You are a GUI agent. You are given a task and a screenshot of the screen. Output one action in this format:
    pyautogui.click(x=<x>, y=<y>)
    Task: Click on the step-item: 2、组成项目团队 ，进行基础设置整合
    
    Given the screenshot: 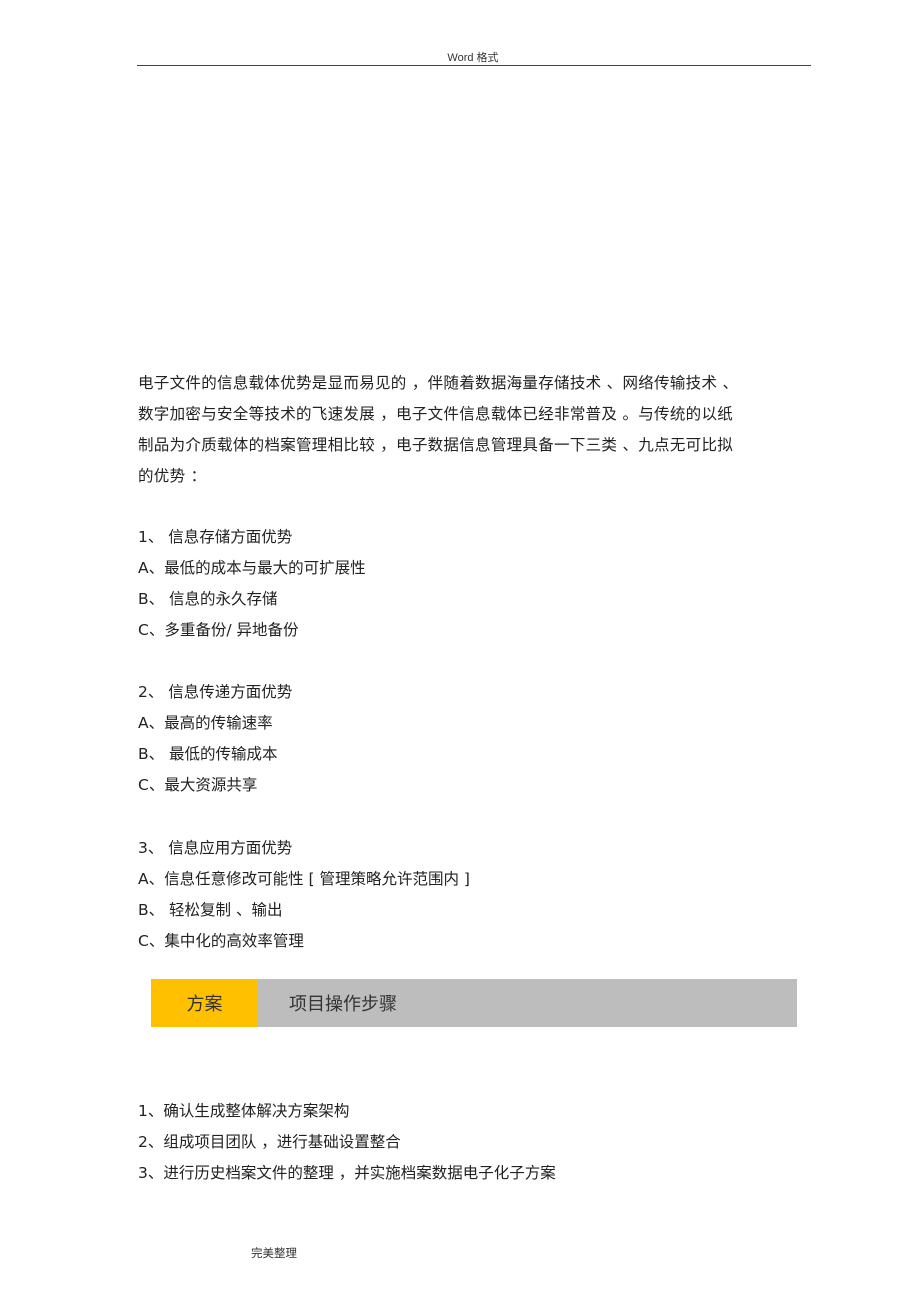 What is the action you would take?
    pyautogui.click(x=269, y=1142)
    